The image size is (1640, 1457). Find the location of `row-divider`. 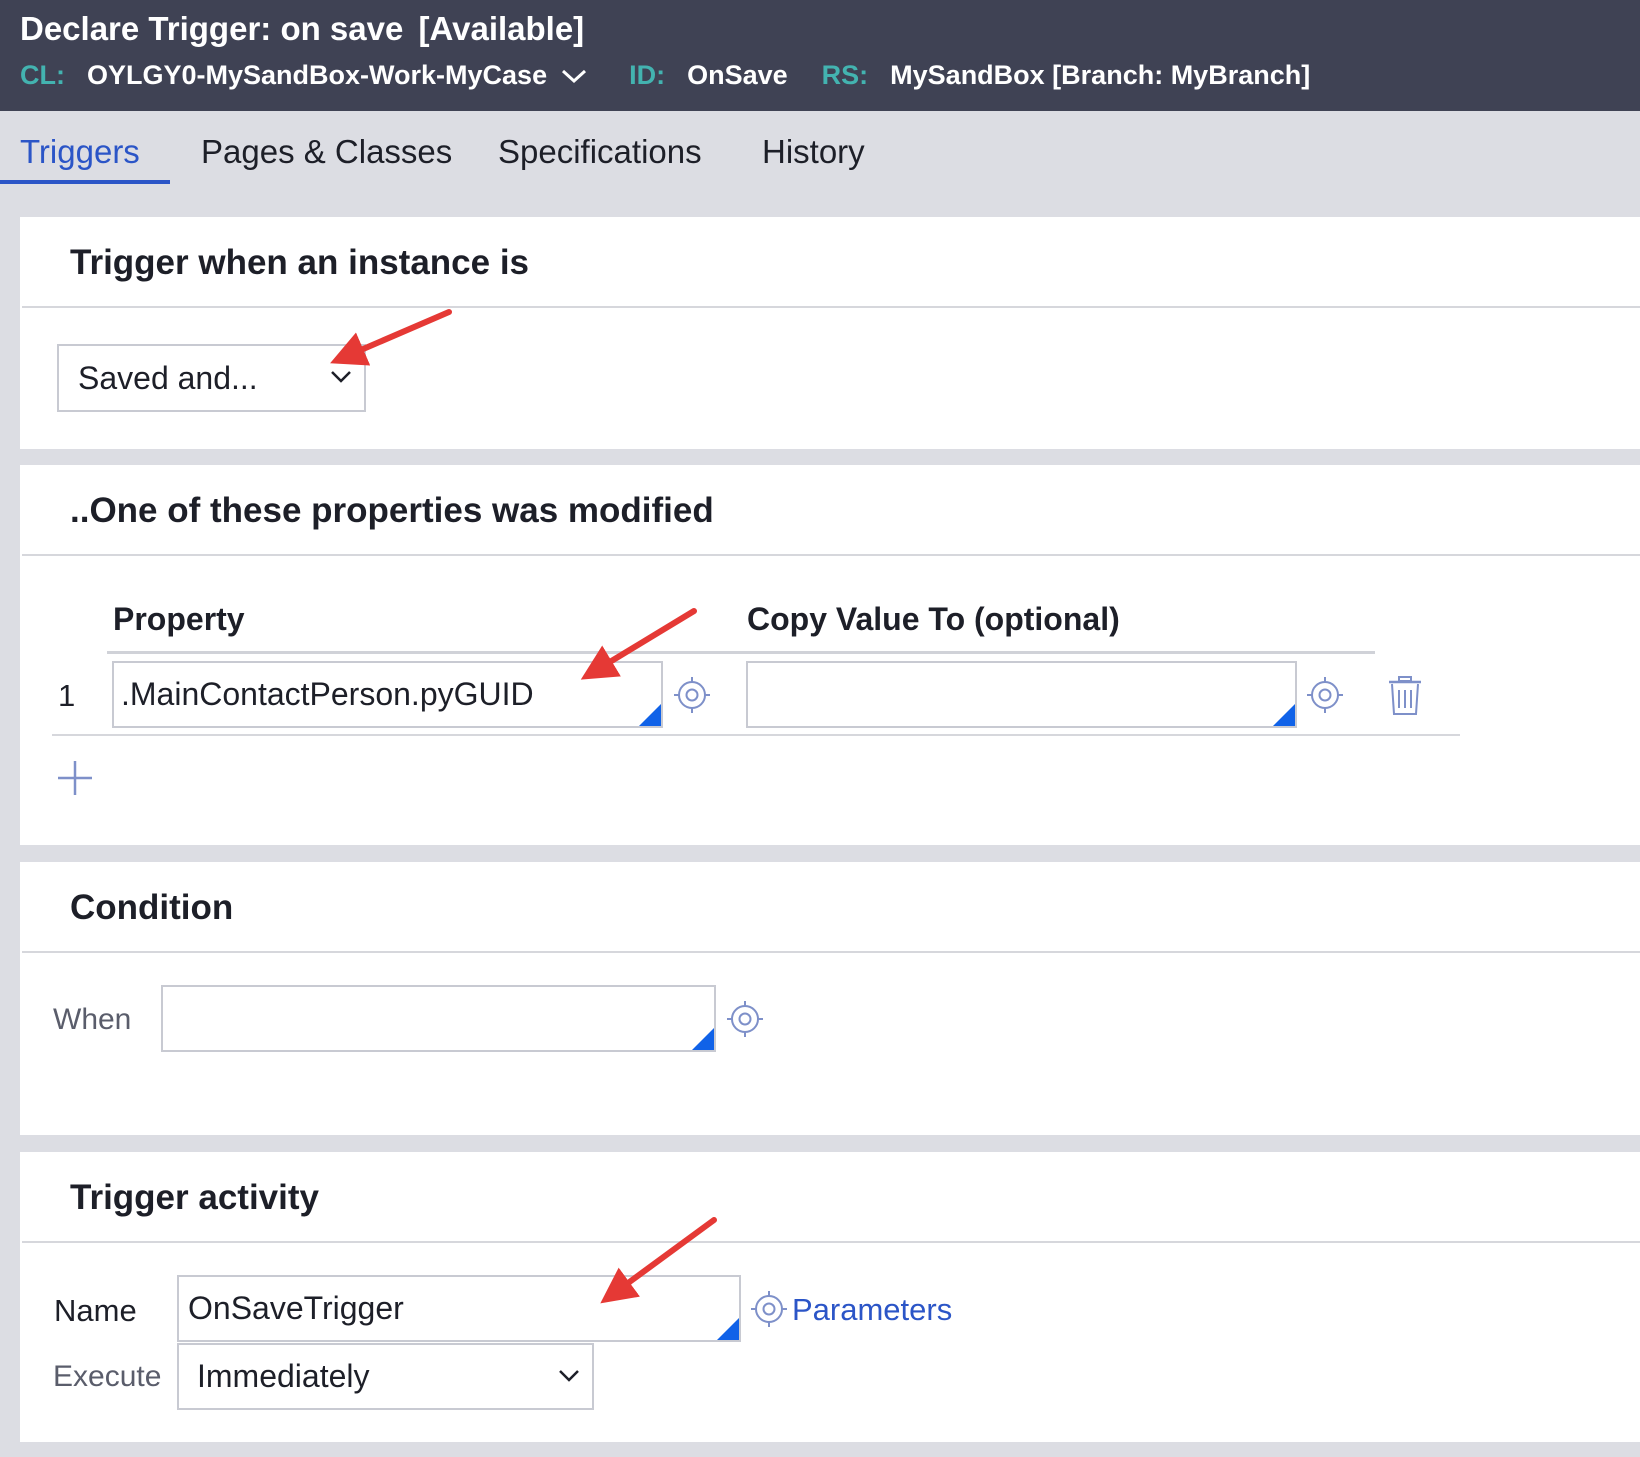

row-divider is located at coordinates (756, 735).